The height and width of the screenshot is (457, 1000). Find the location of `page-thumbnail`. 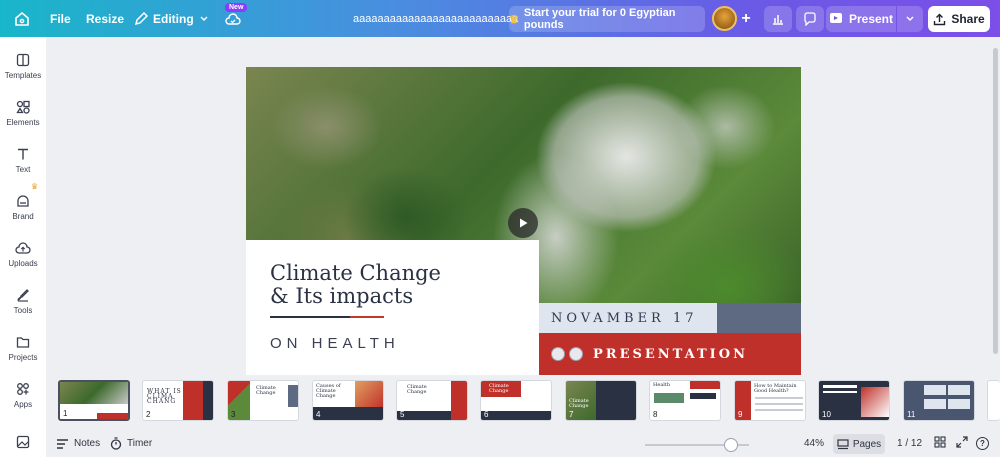

page-thumbnail is located at coordinates (993, 400).